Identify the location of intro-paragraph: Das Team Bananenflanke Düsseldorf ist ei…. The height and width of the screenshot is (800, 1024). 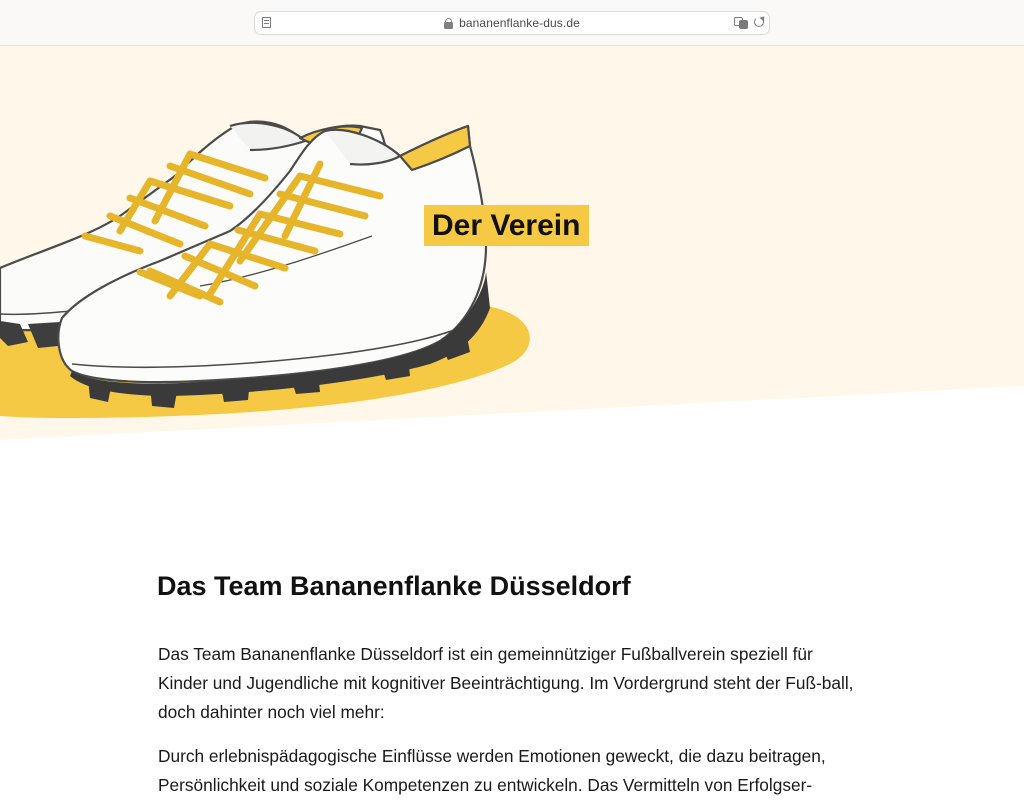
(506, 683).